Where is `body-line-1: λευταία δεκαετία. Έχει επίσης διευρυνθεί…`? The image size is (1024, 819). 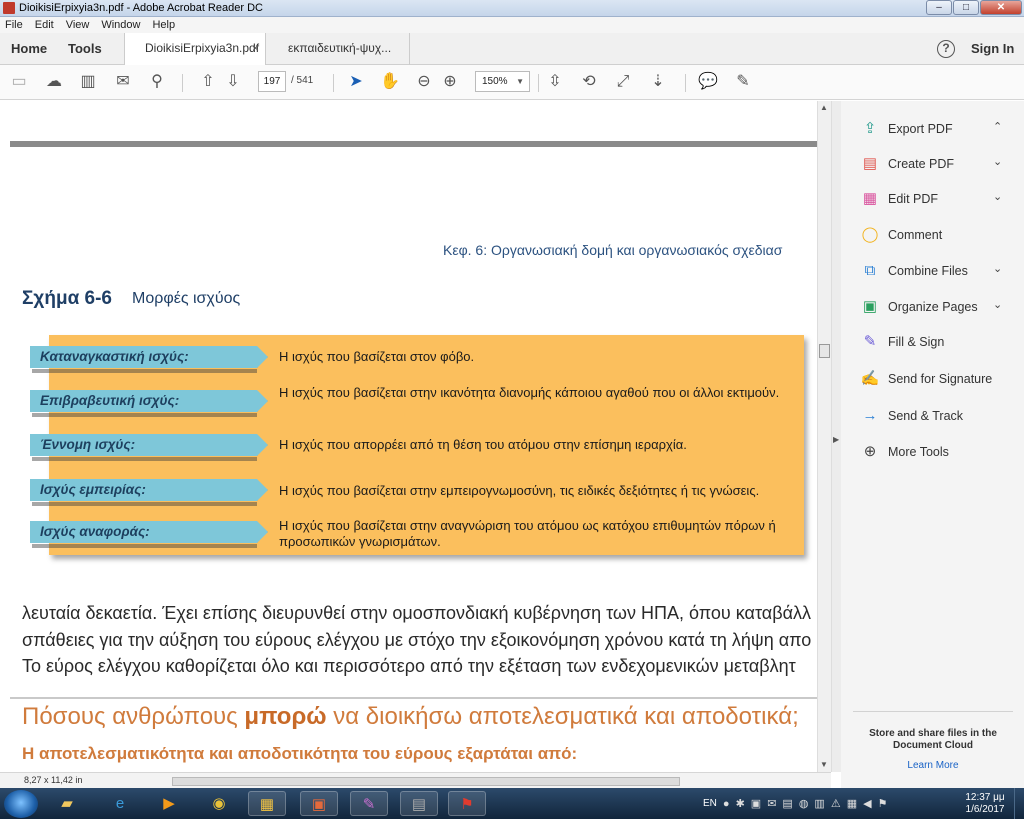
body-line-1: λευταία δεκαετία. Έχει επίσης διευρυνθεί… is located at coordinates (416, 613).